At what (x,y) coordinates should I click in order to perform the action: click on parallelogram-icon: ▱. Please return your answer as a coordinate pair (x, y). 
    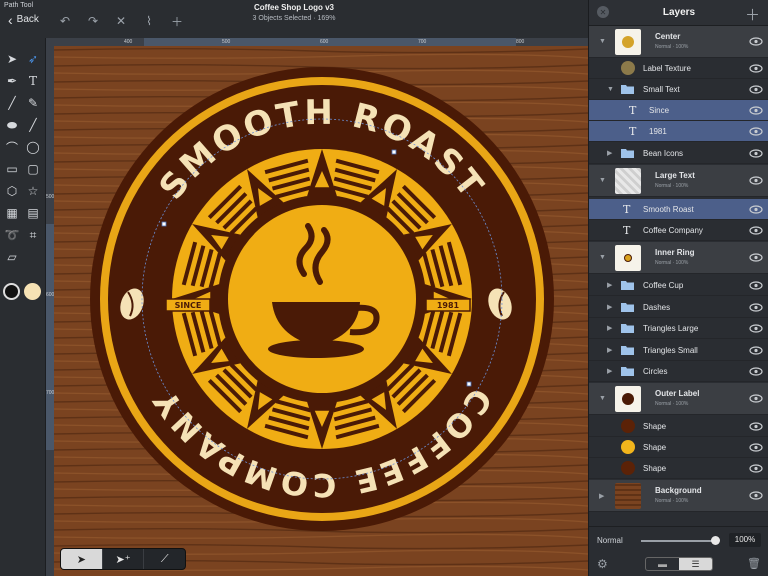
    Looking at the image, I should click on (12, 257).